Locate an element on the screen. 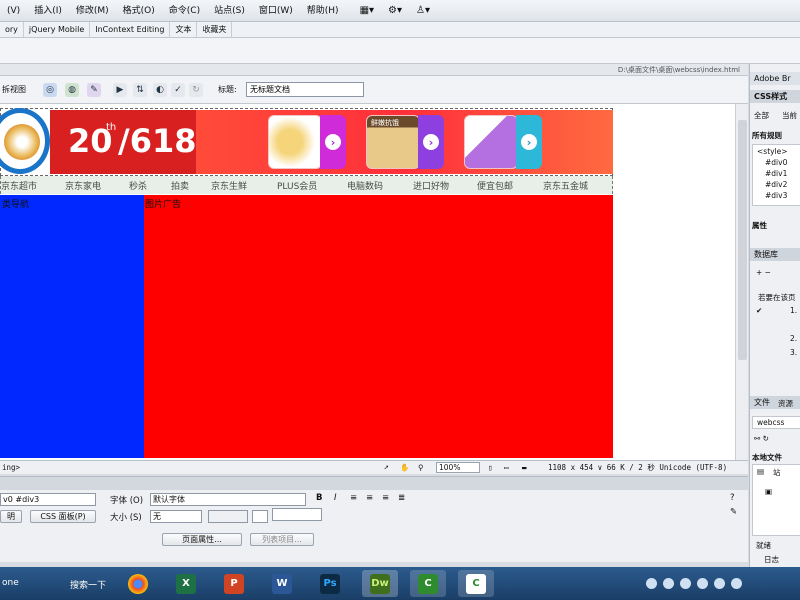 The width and height of the screenshot is (800, 600). align-center-icon: ≡ is located at coordinates (369, 498).